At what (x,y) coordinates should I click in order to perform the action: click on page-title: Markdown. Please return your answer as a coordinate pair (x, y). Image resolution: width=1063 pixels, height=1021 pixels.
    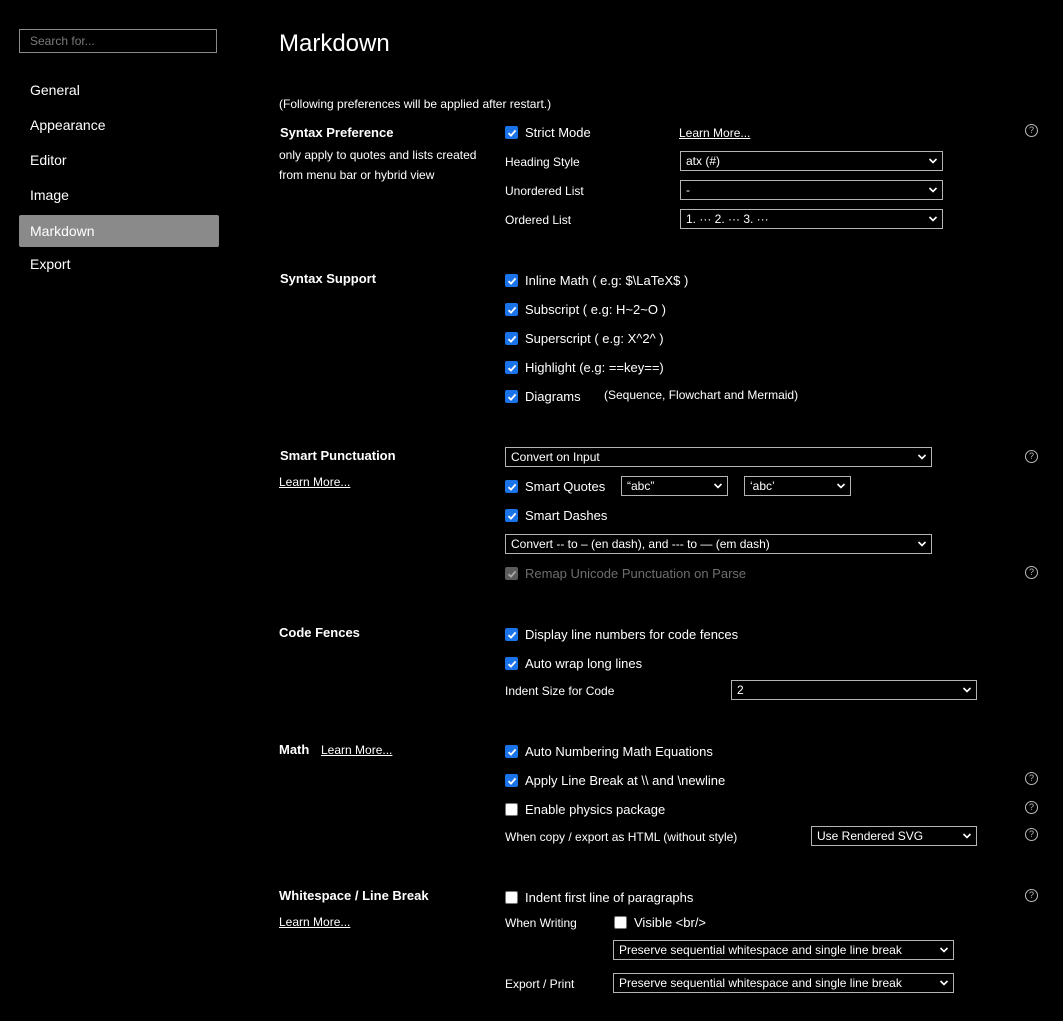
    Looking at the image, I should click on (334, 43).